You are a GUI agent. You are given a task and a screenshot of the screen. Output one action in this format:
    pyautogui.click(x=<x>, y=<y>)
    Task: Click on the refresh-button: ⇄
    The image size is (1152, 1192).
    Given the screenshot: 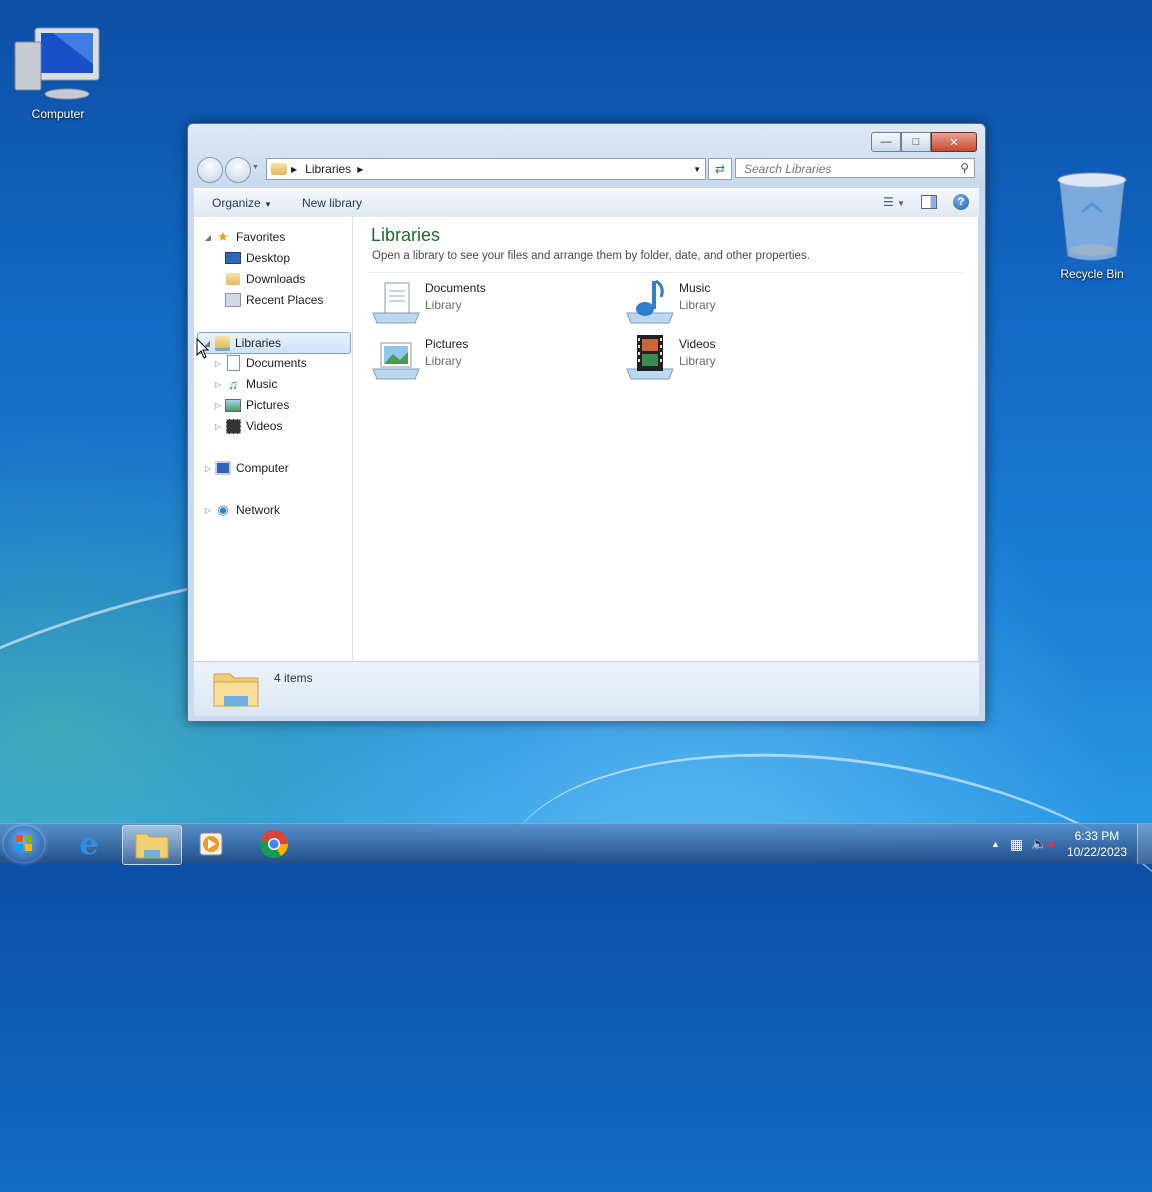 What is the action you would take?
    pyautogui.click(x=720, y=169)
    